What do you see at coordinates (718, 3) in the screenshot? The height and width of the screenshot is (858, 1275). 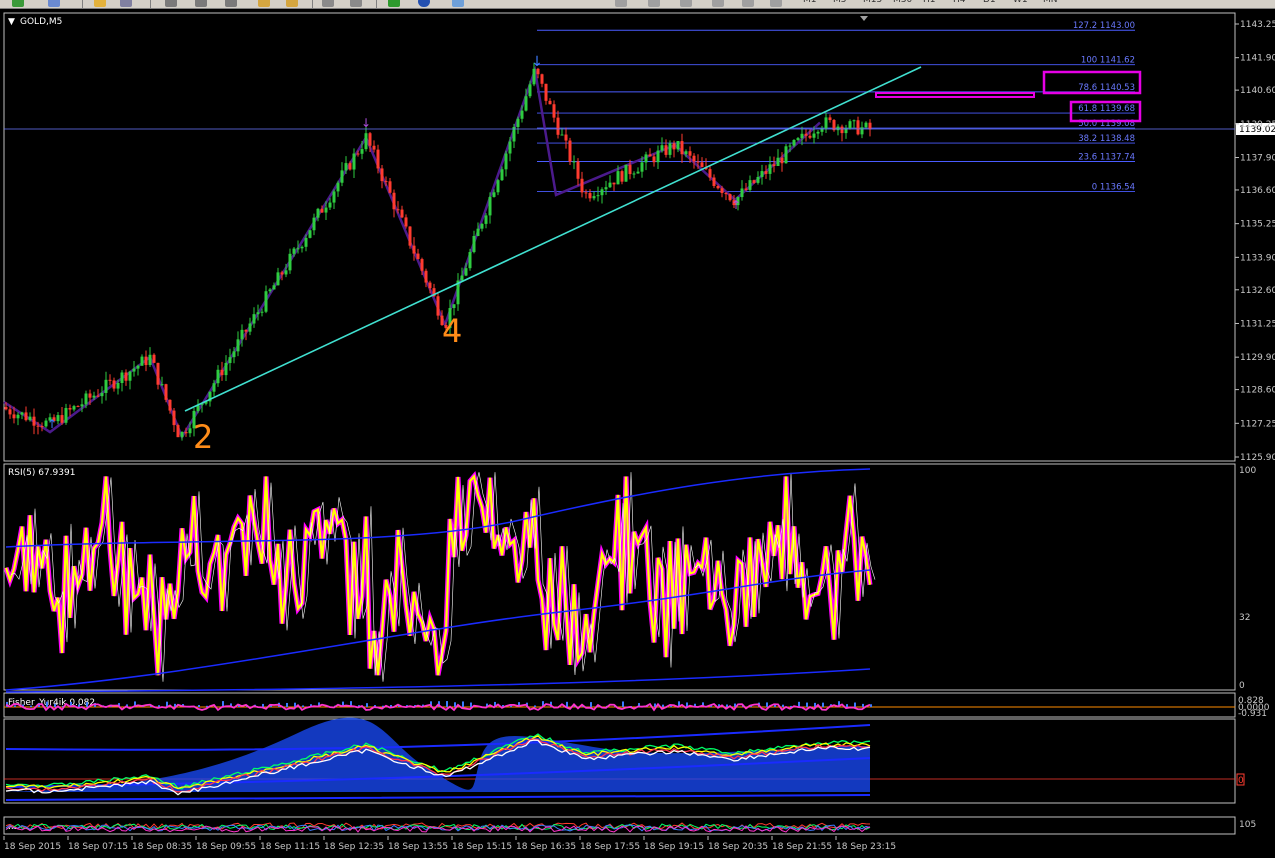 I see `label-tool-icon` at bounding box center [718, 3].